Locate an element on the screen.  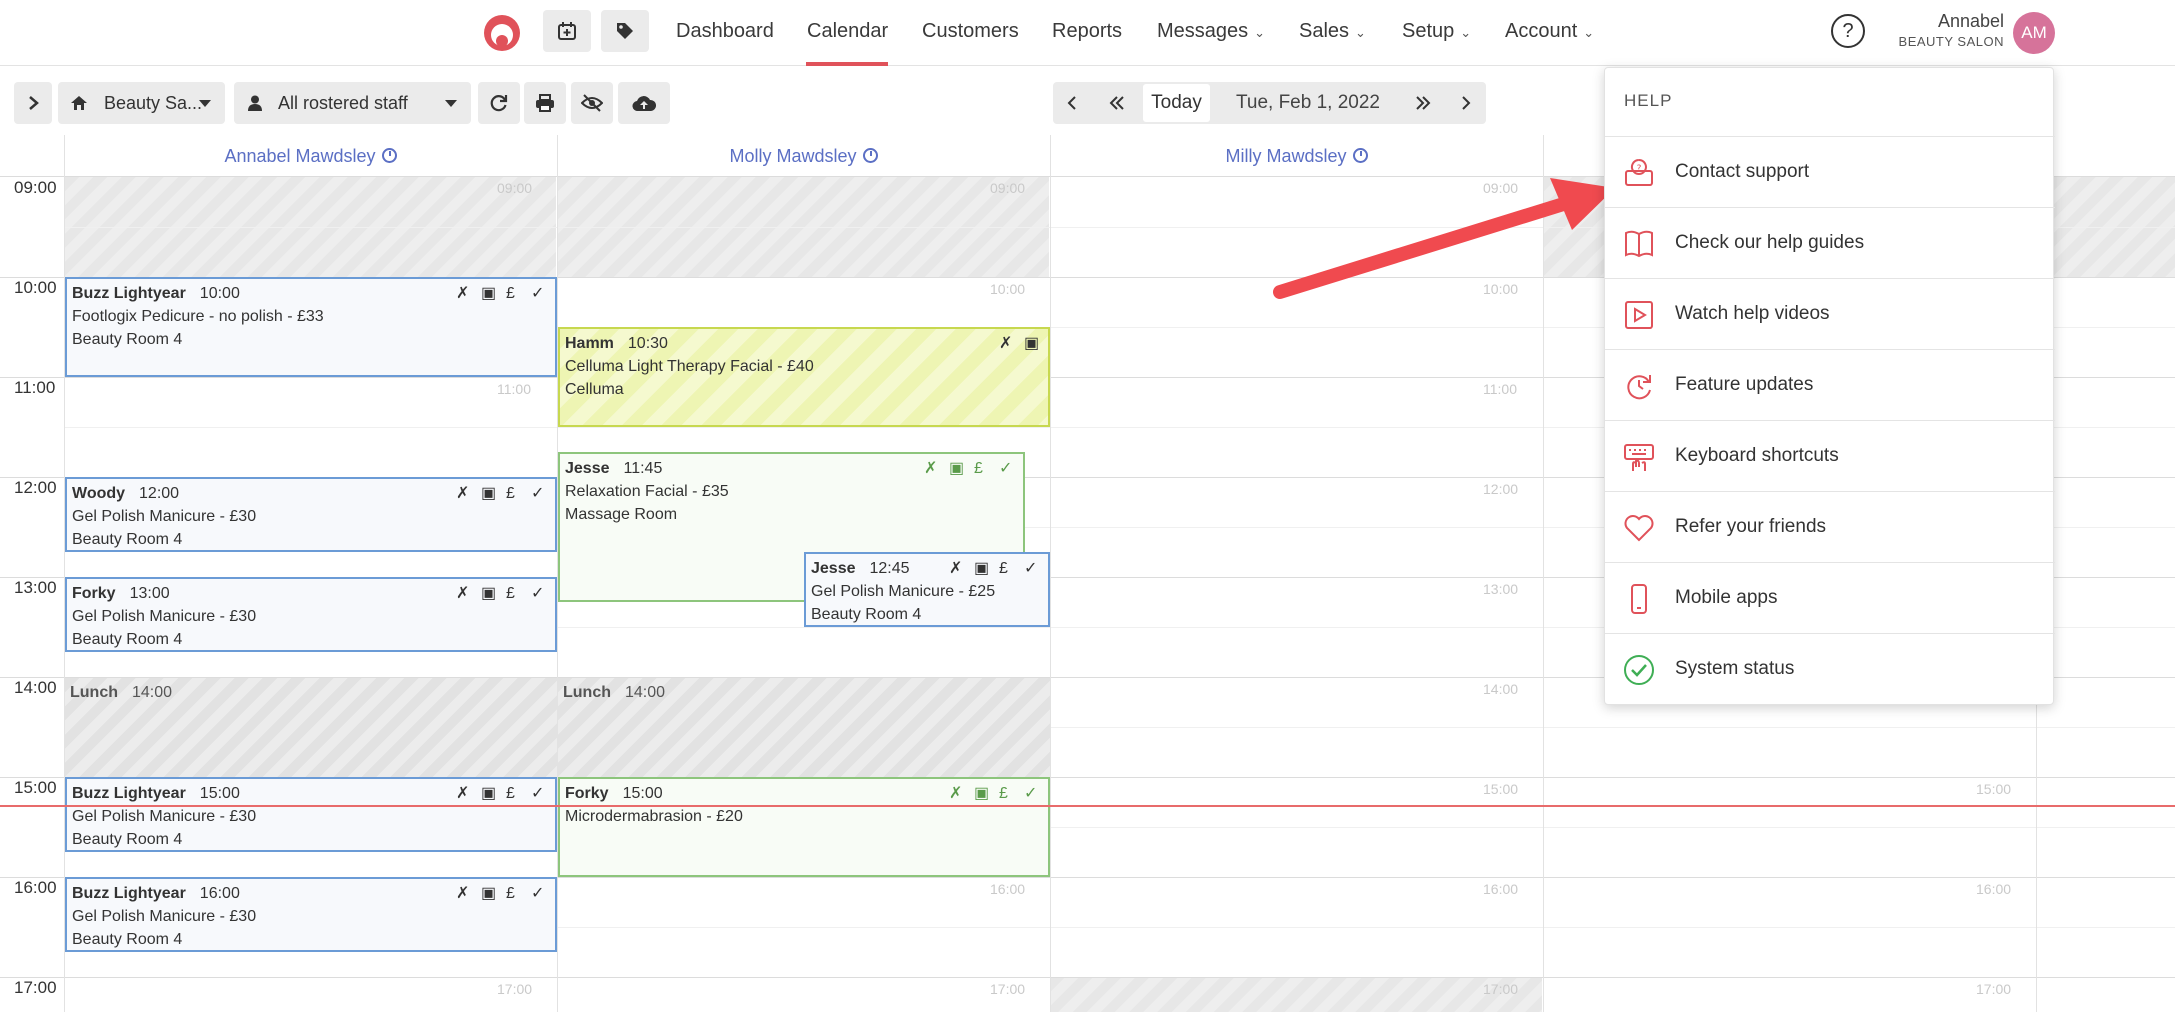
print-button is located at coordinates (545, 103).